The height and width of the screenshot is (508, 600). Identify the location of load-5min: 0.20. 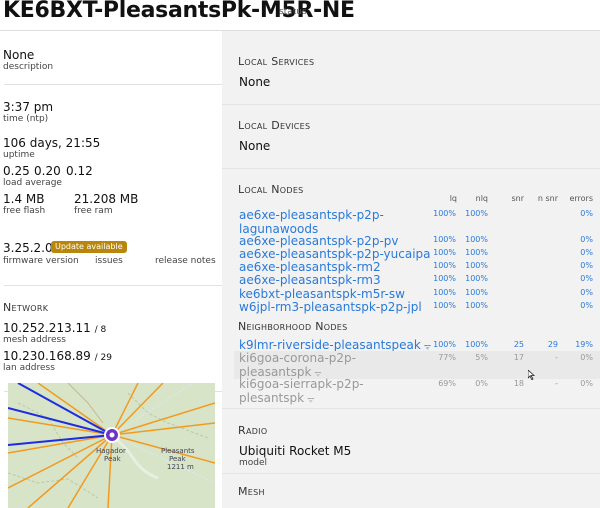
(47, 171).